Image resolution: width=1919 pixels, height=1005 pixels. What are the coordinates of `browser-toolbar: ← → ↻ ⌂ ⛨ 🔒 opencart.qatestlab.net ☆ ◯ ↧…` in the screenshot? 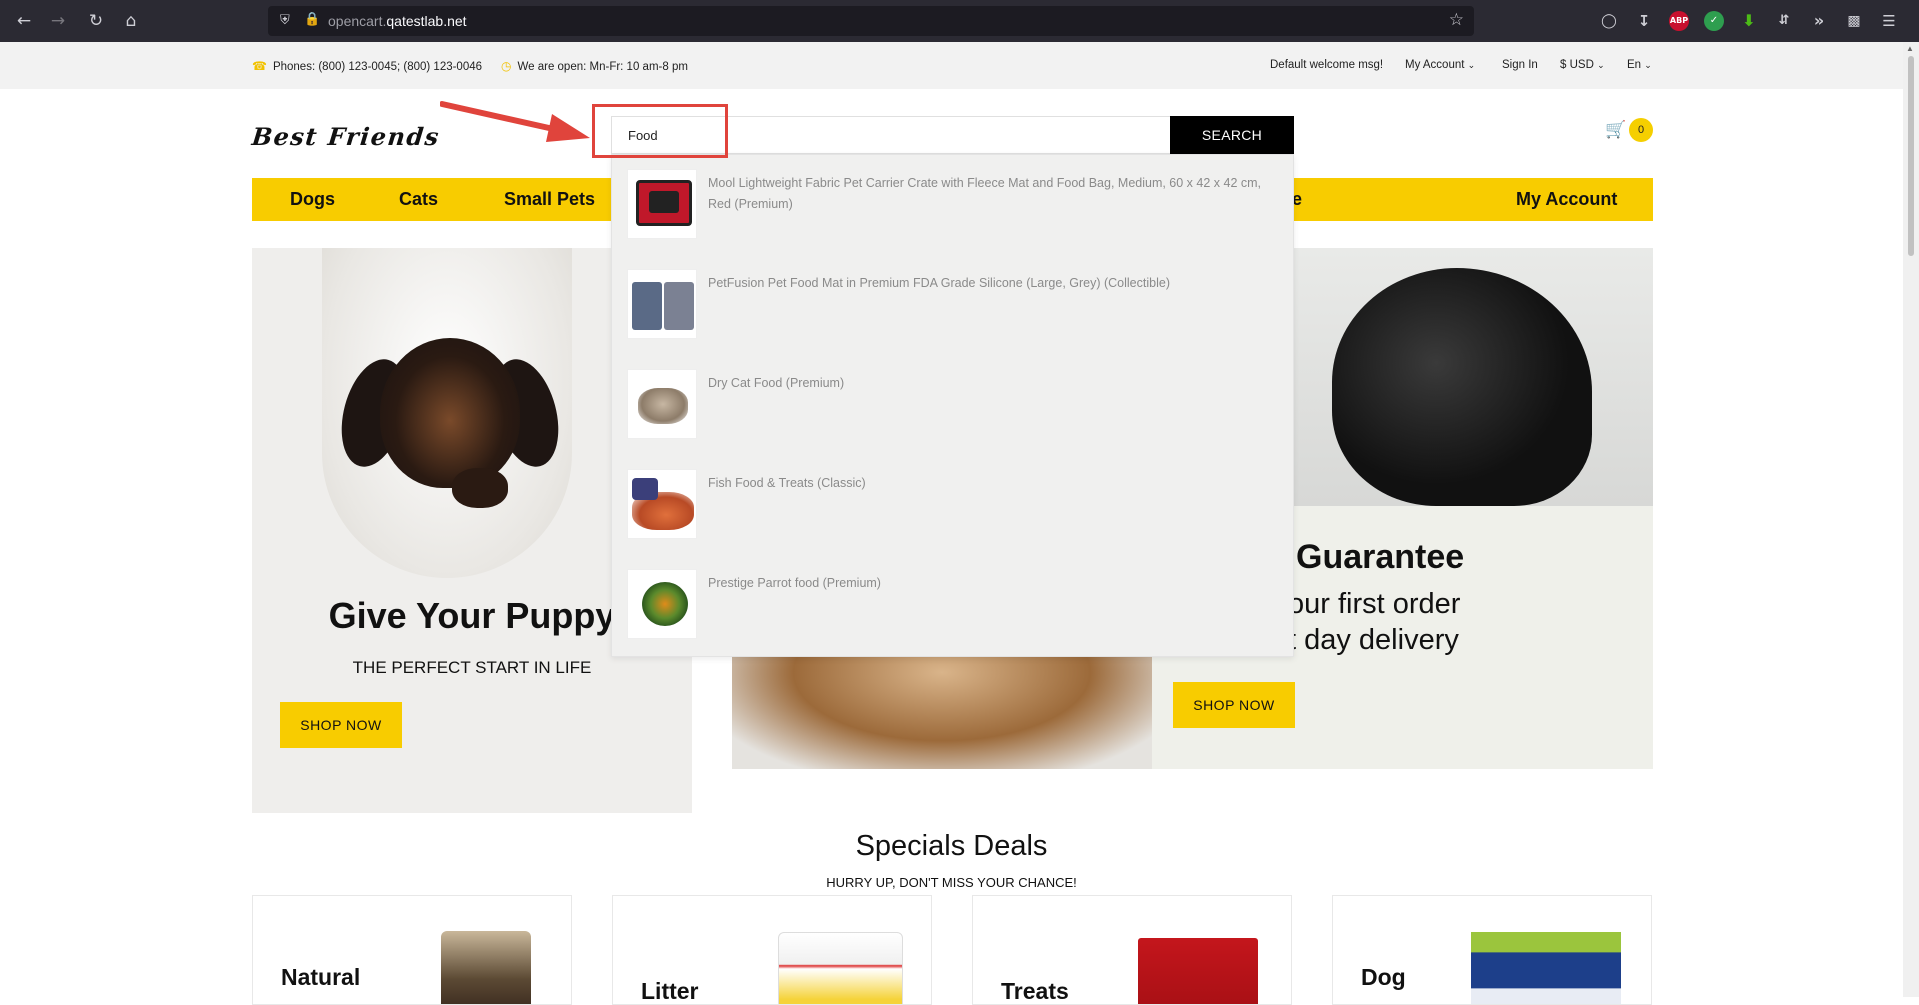 It's located at (959, 21).